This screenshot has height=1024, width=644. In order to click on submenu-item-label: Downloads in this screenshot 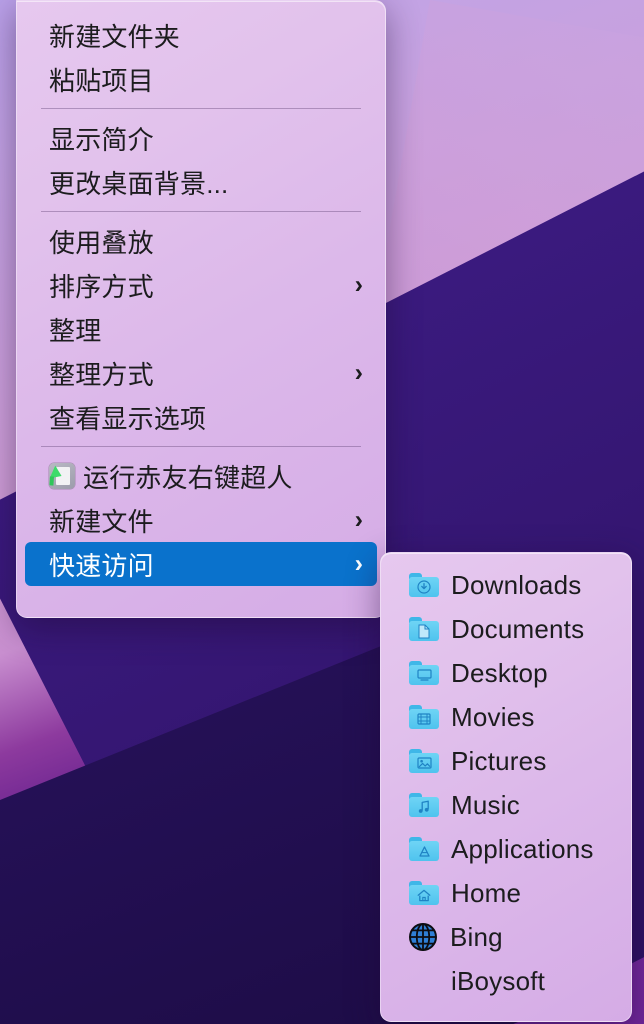, I will do `click(516, 584)`.